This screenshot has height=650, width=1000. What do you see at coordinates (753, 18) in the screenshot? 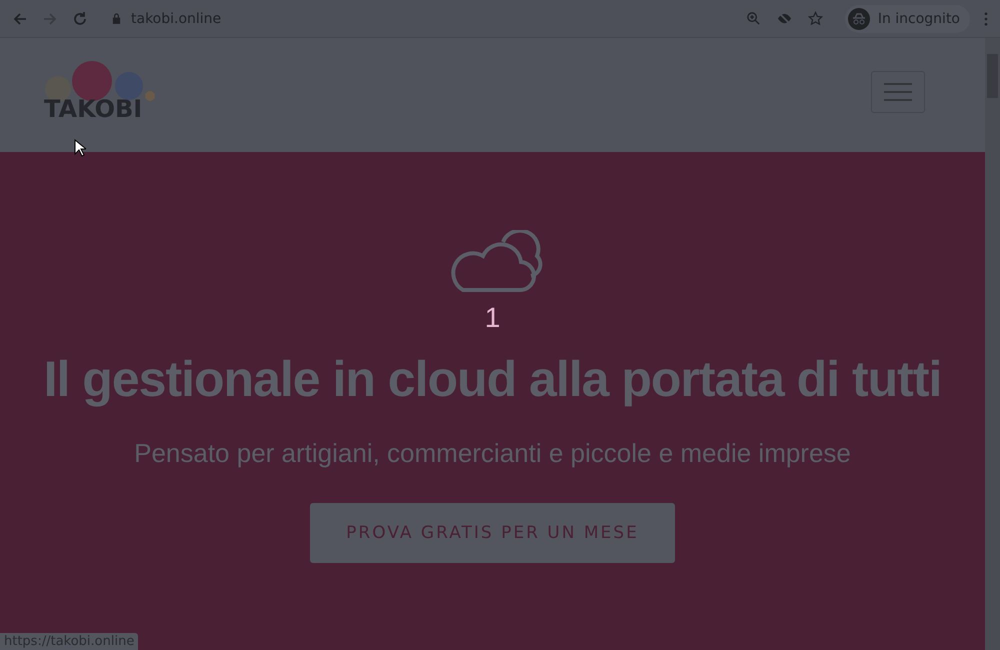
I see `zoom-icon` at bounding box center [753, 18].